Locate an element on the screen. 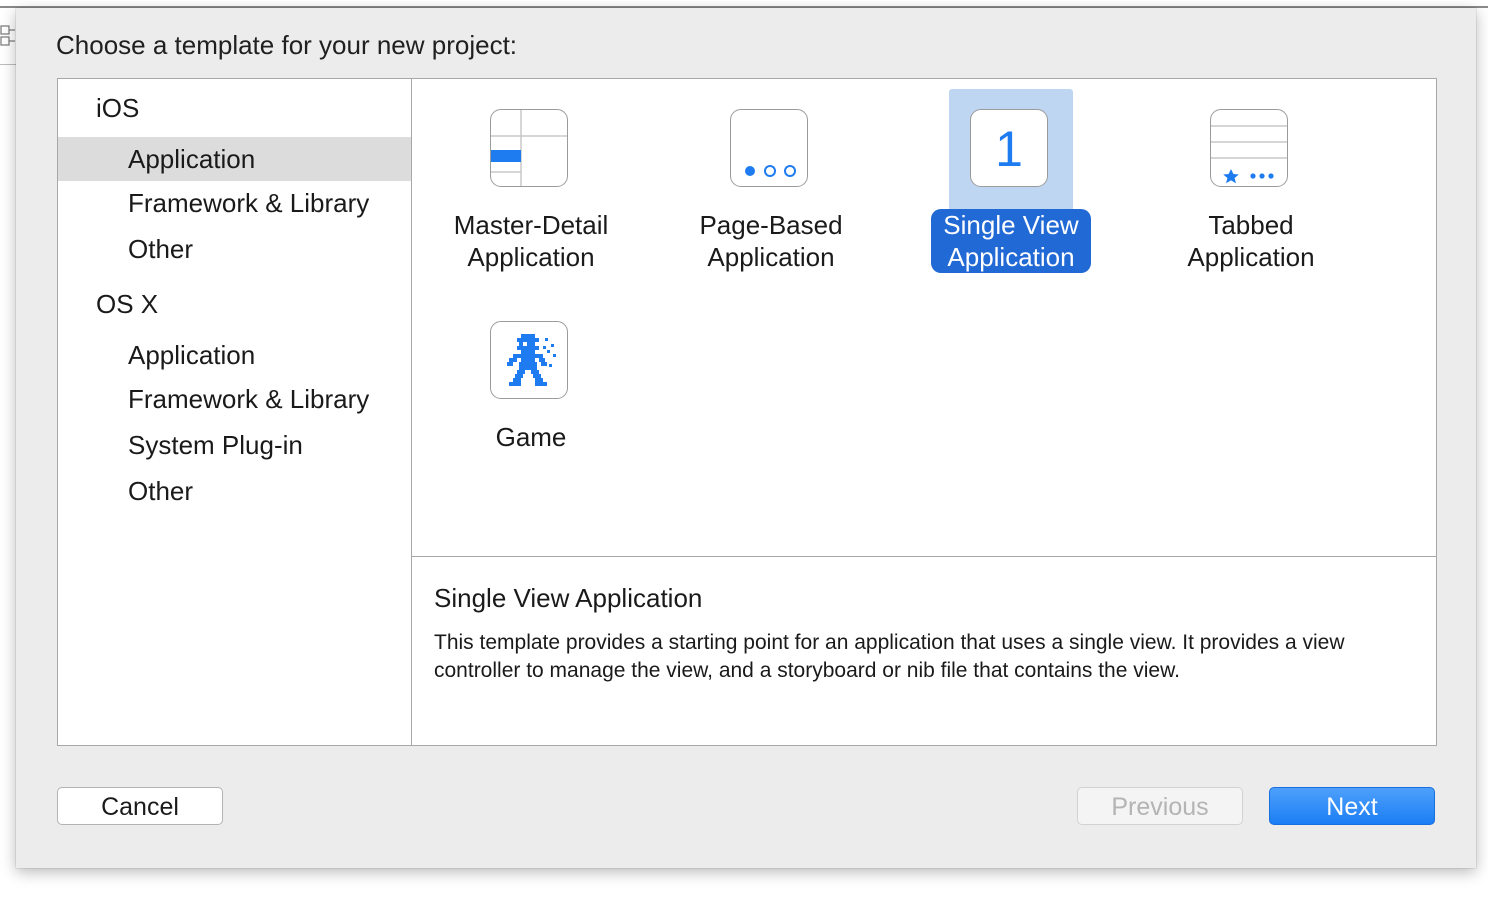 Image resolution: width=1488 pixels, height=916 pixels. dialog-prompt: Choose a template for your new project: is located at coordinates (287, 45).